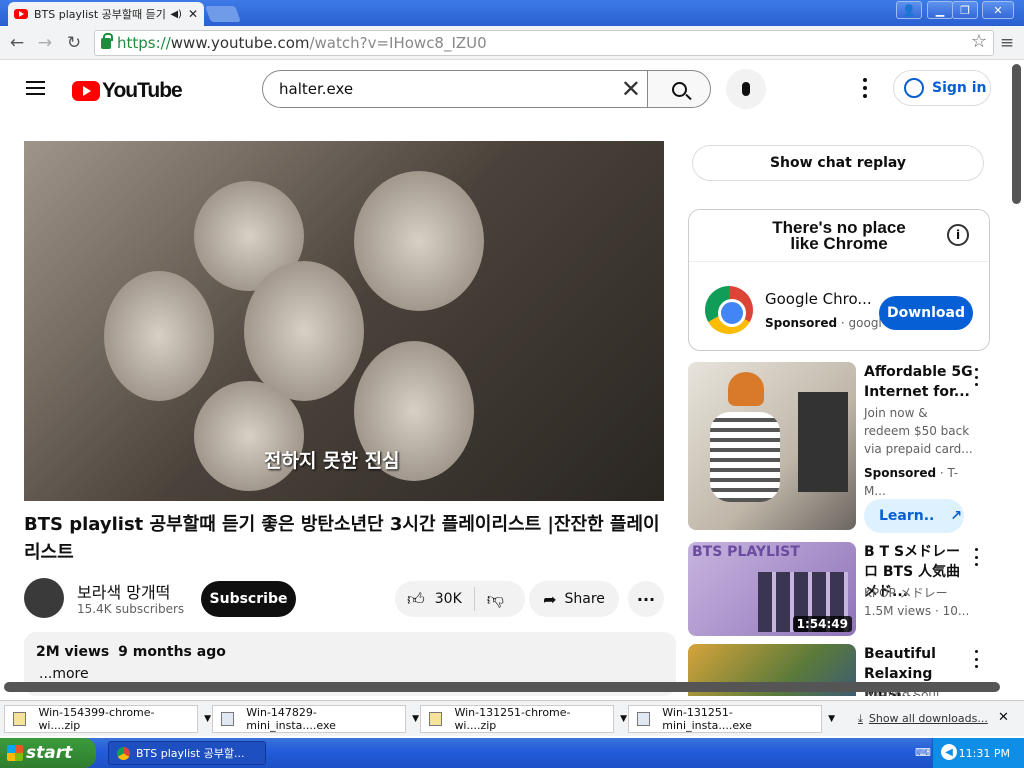 Image resolution: width=1024 pixels, height=768 pixels. What do you see at coordinates (86, 91) in the screenshot?
I see `youtube-play-icon` at bounding box center [86, 91].